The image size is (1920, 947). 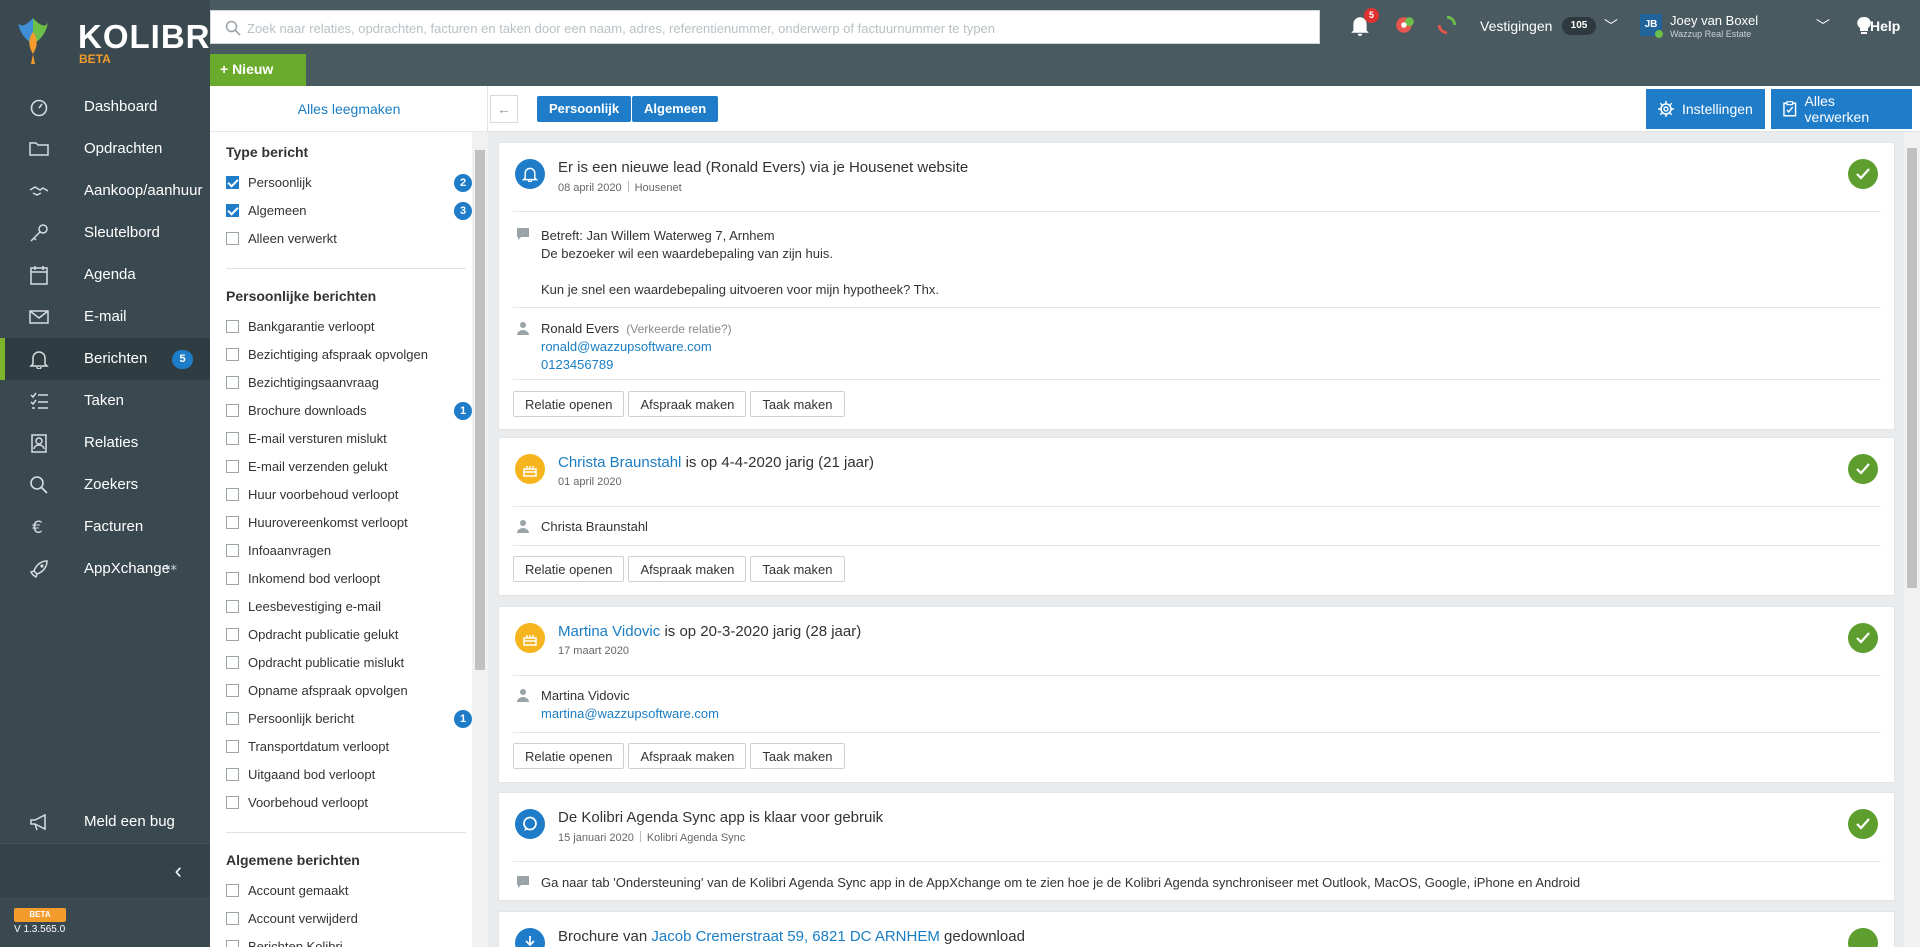 I want to click on filter-row: Opname afspraak opvolgen, so click(x=341, y=691).